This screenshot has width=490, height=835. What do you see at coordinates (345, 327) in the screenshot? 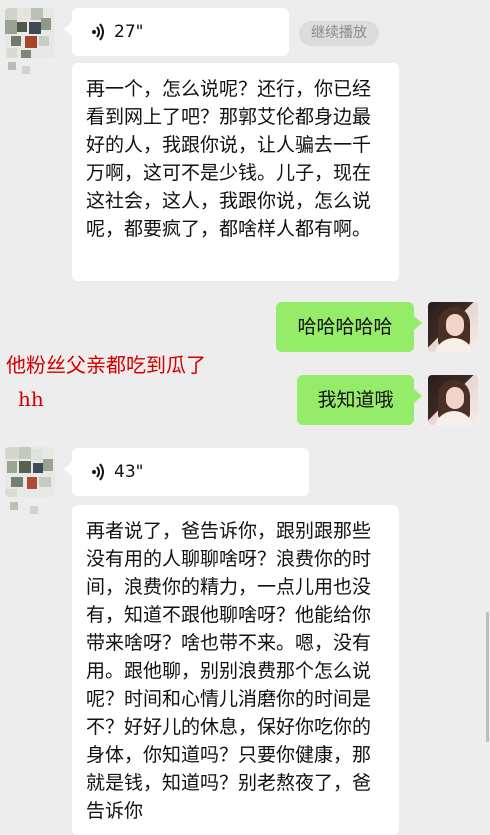
I see `message-text: 哈哈哈哈哈` at bounding box center [345, 327].